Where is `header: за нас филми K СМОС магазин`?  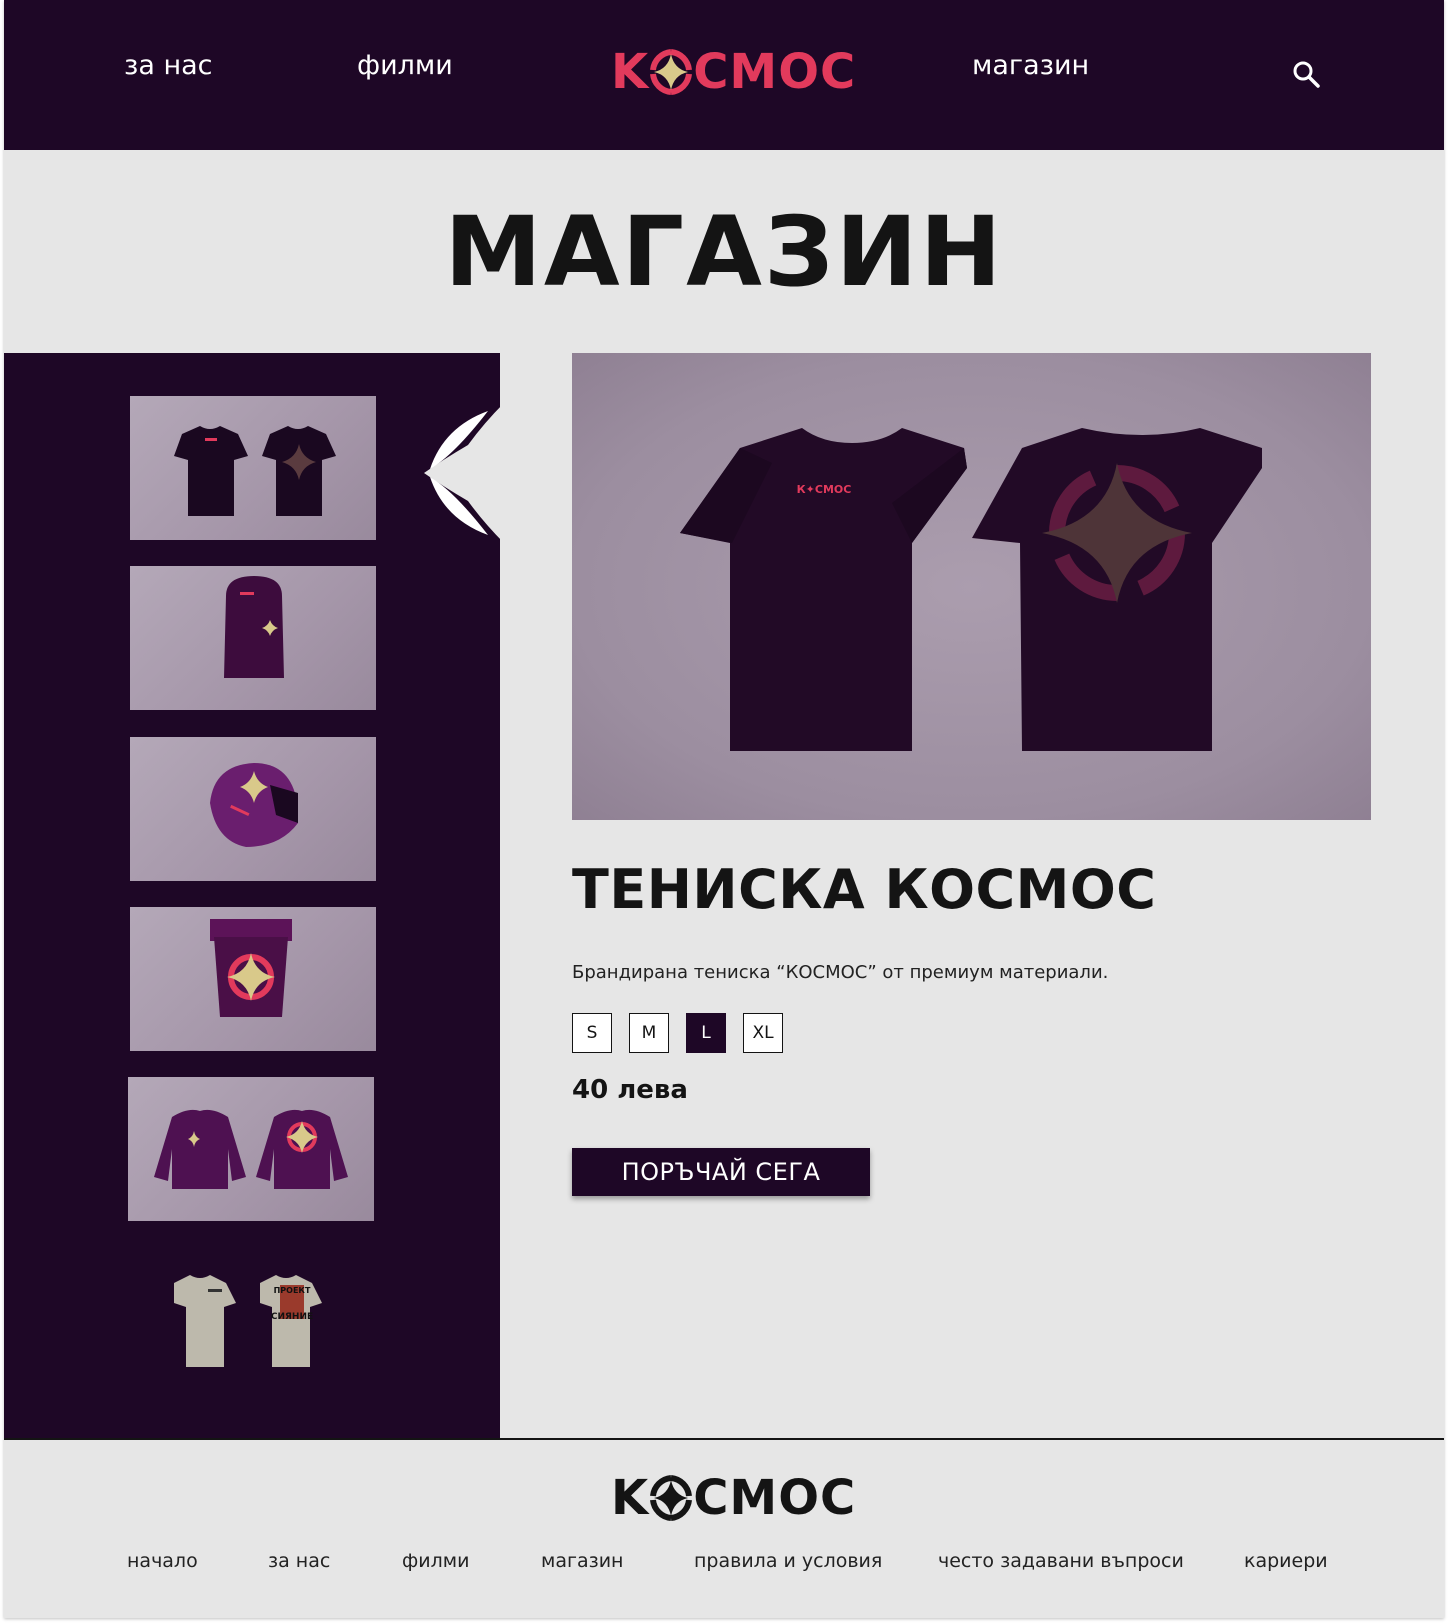
header: за нас филми K СМОС магазин is located at coordinates (724, 75).